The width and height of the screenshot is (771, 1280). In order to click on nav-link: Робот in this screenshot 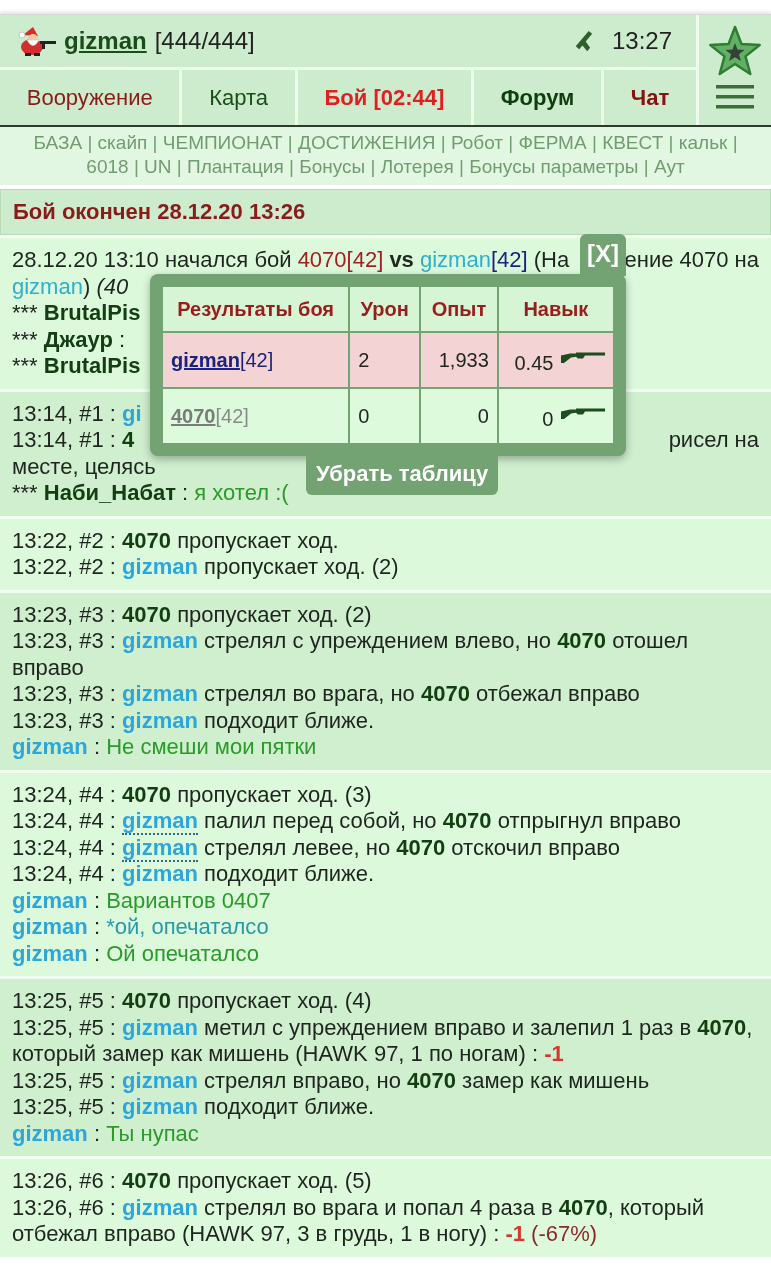, I will do `click(477, 142)`.